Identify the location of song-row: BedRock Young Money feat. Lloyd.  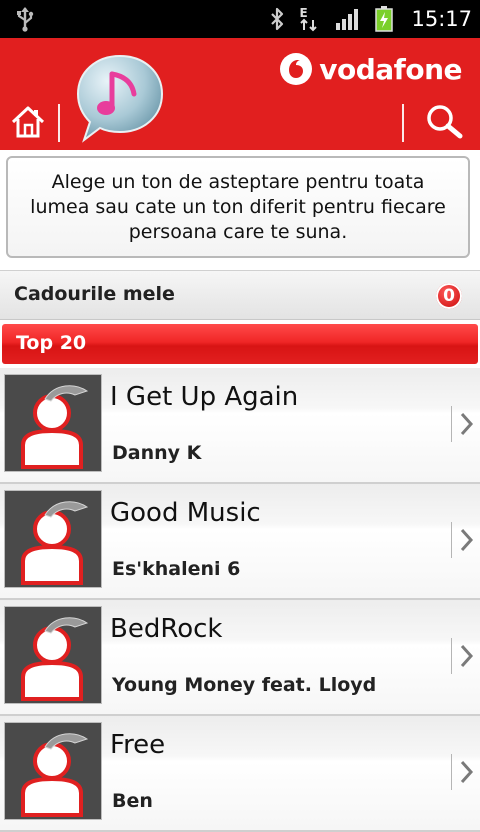
(240, 658).